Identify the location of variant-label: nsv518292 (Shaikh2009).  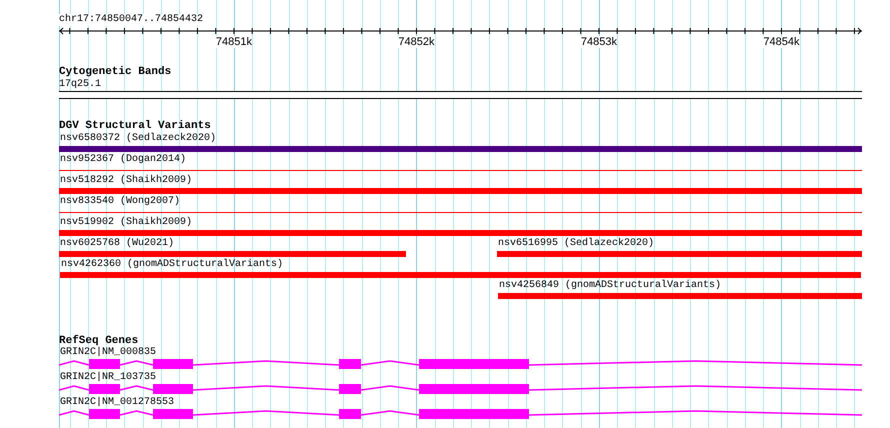
(125, 181).